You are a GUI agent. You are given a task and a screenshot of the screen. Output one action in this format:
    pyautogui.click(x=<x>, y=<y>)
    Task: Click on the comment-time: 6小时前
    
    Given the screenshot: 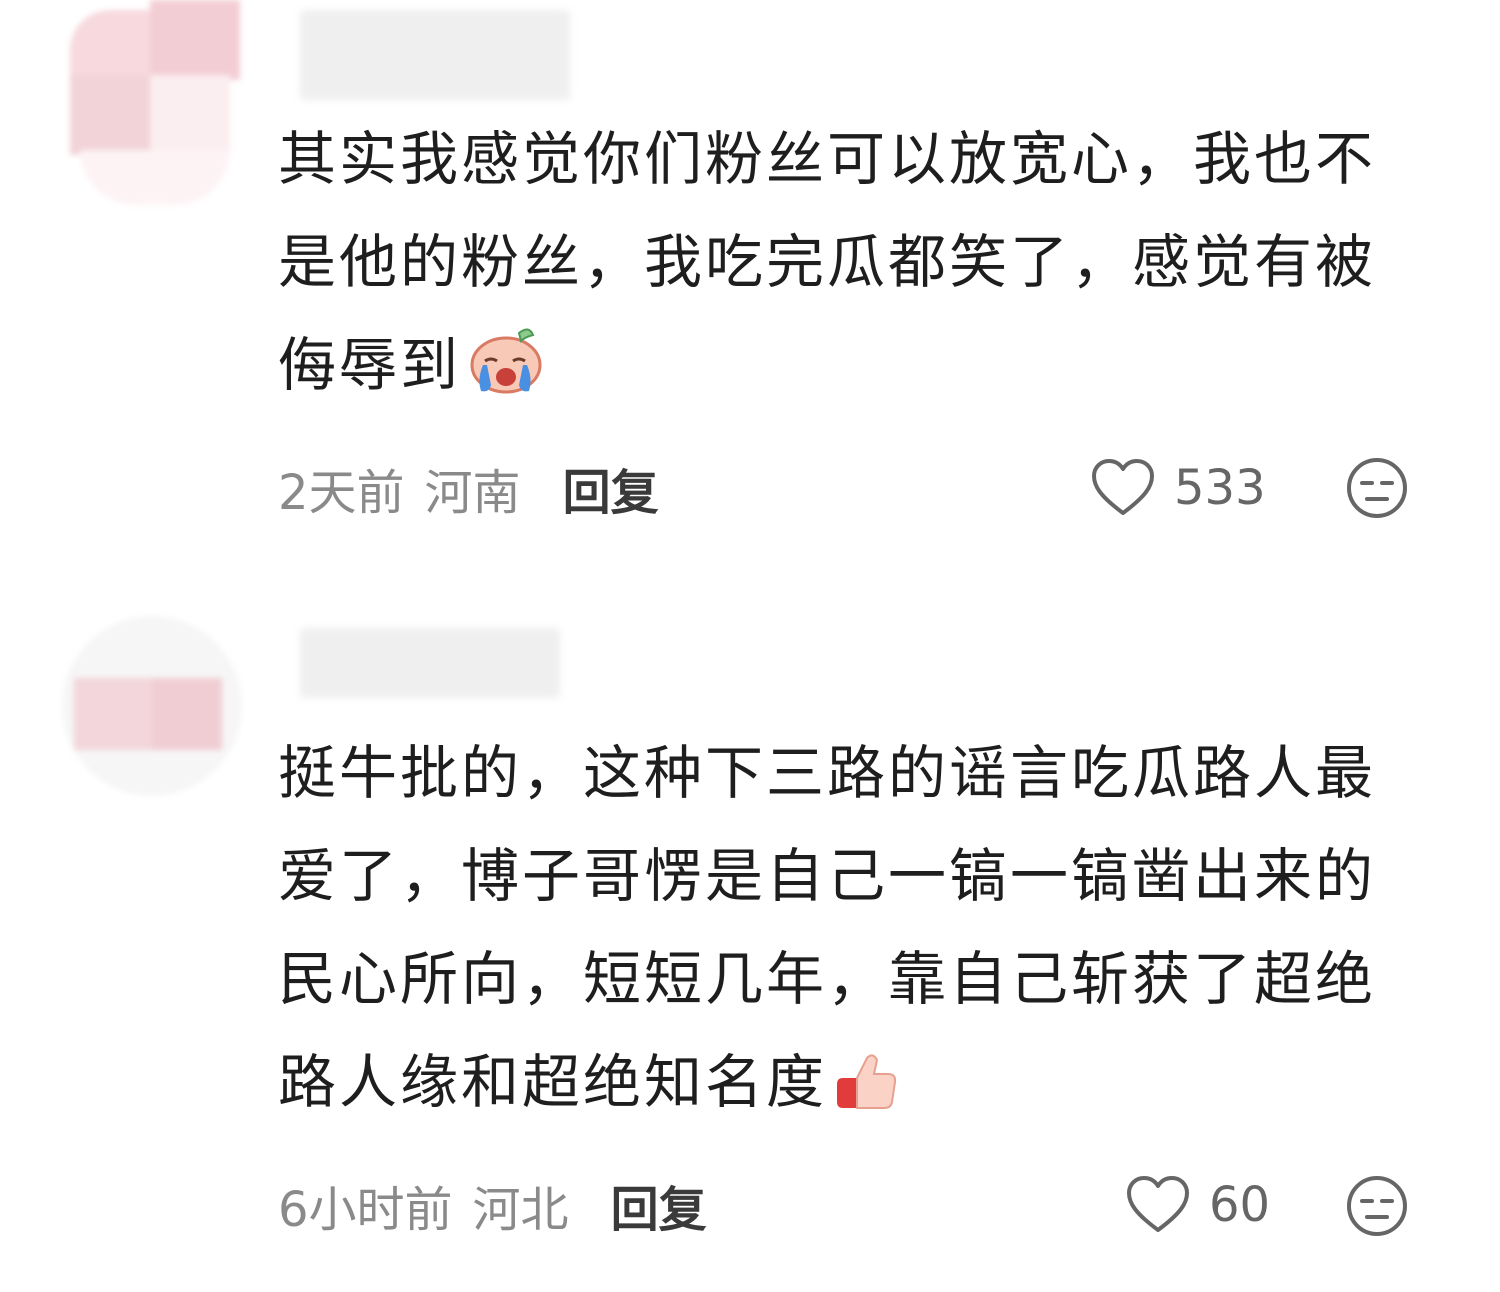 What is the action you would take?
    pyautogui.click(x=365, y=1210)
    